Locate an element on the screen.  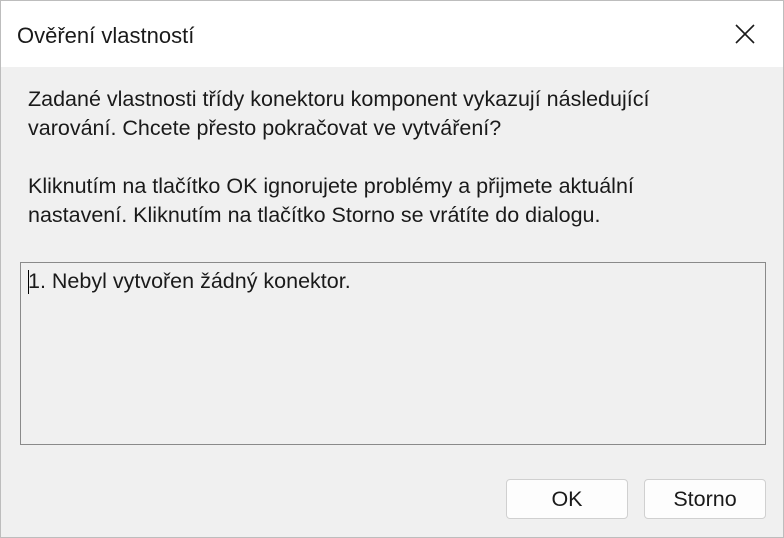
close-icon is located at coordinates (745, 34).